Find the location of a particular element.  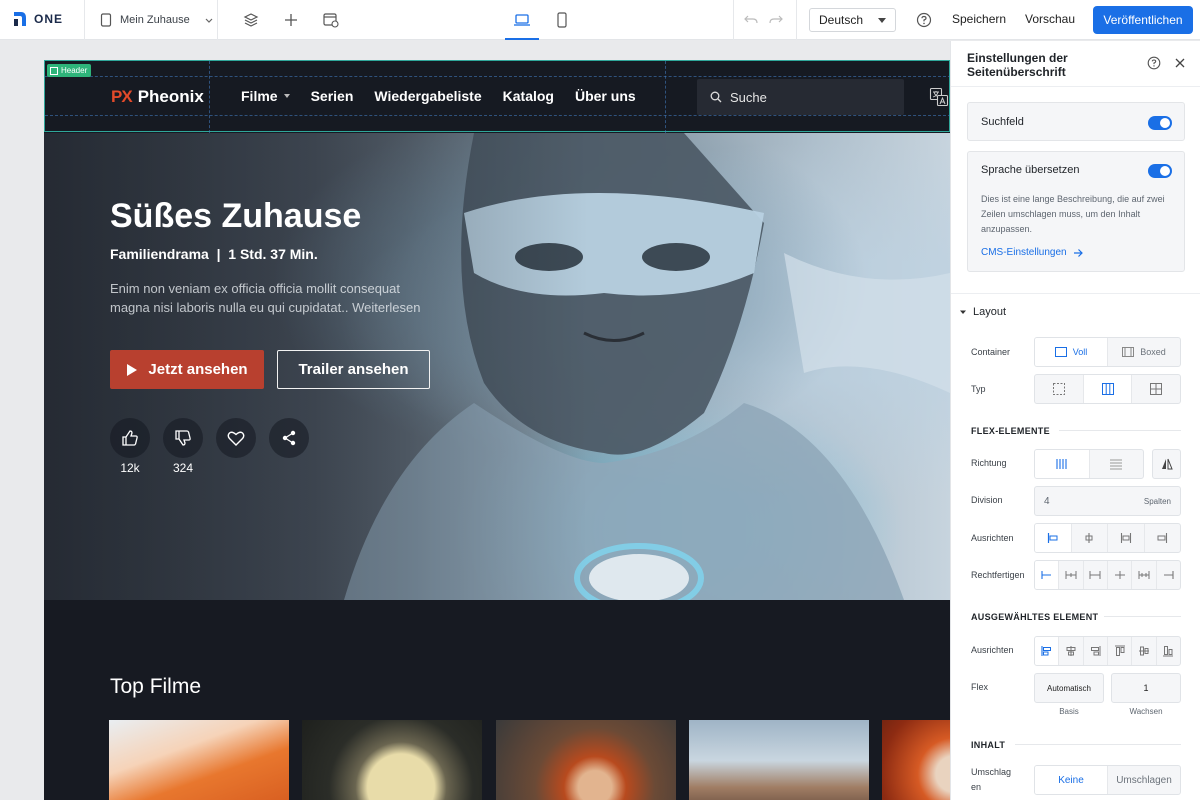

favorite-button is located at coordinates (236, 438).